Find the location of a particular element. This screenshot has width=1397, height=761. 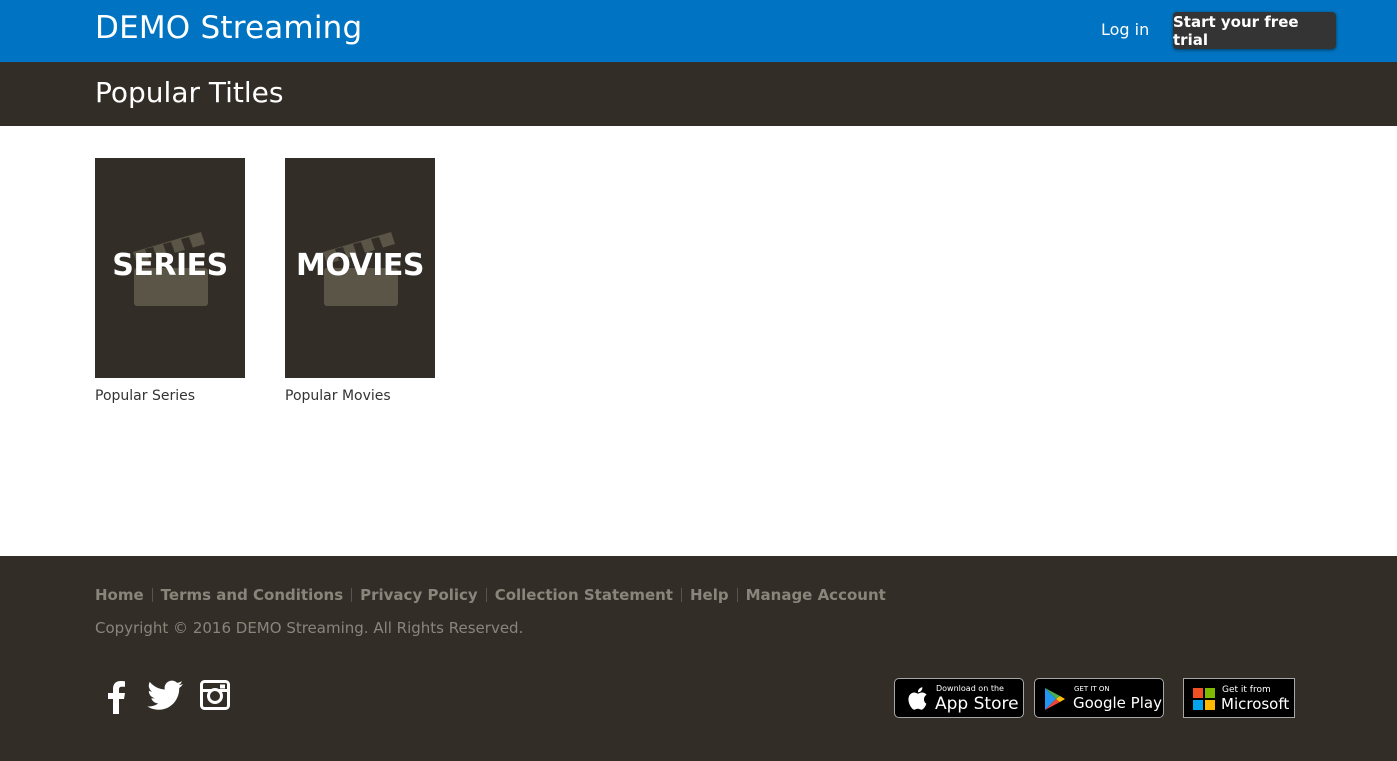

movies-poster: MOVIES is located at coordinates (360, 268).